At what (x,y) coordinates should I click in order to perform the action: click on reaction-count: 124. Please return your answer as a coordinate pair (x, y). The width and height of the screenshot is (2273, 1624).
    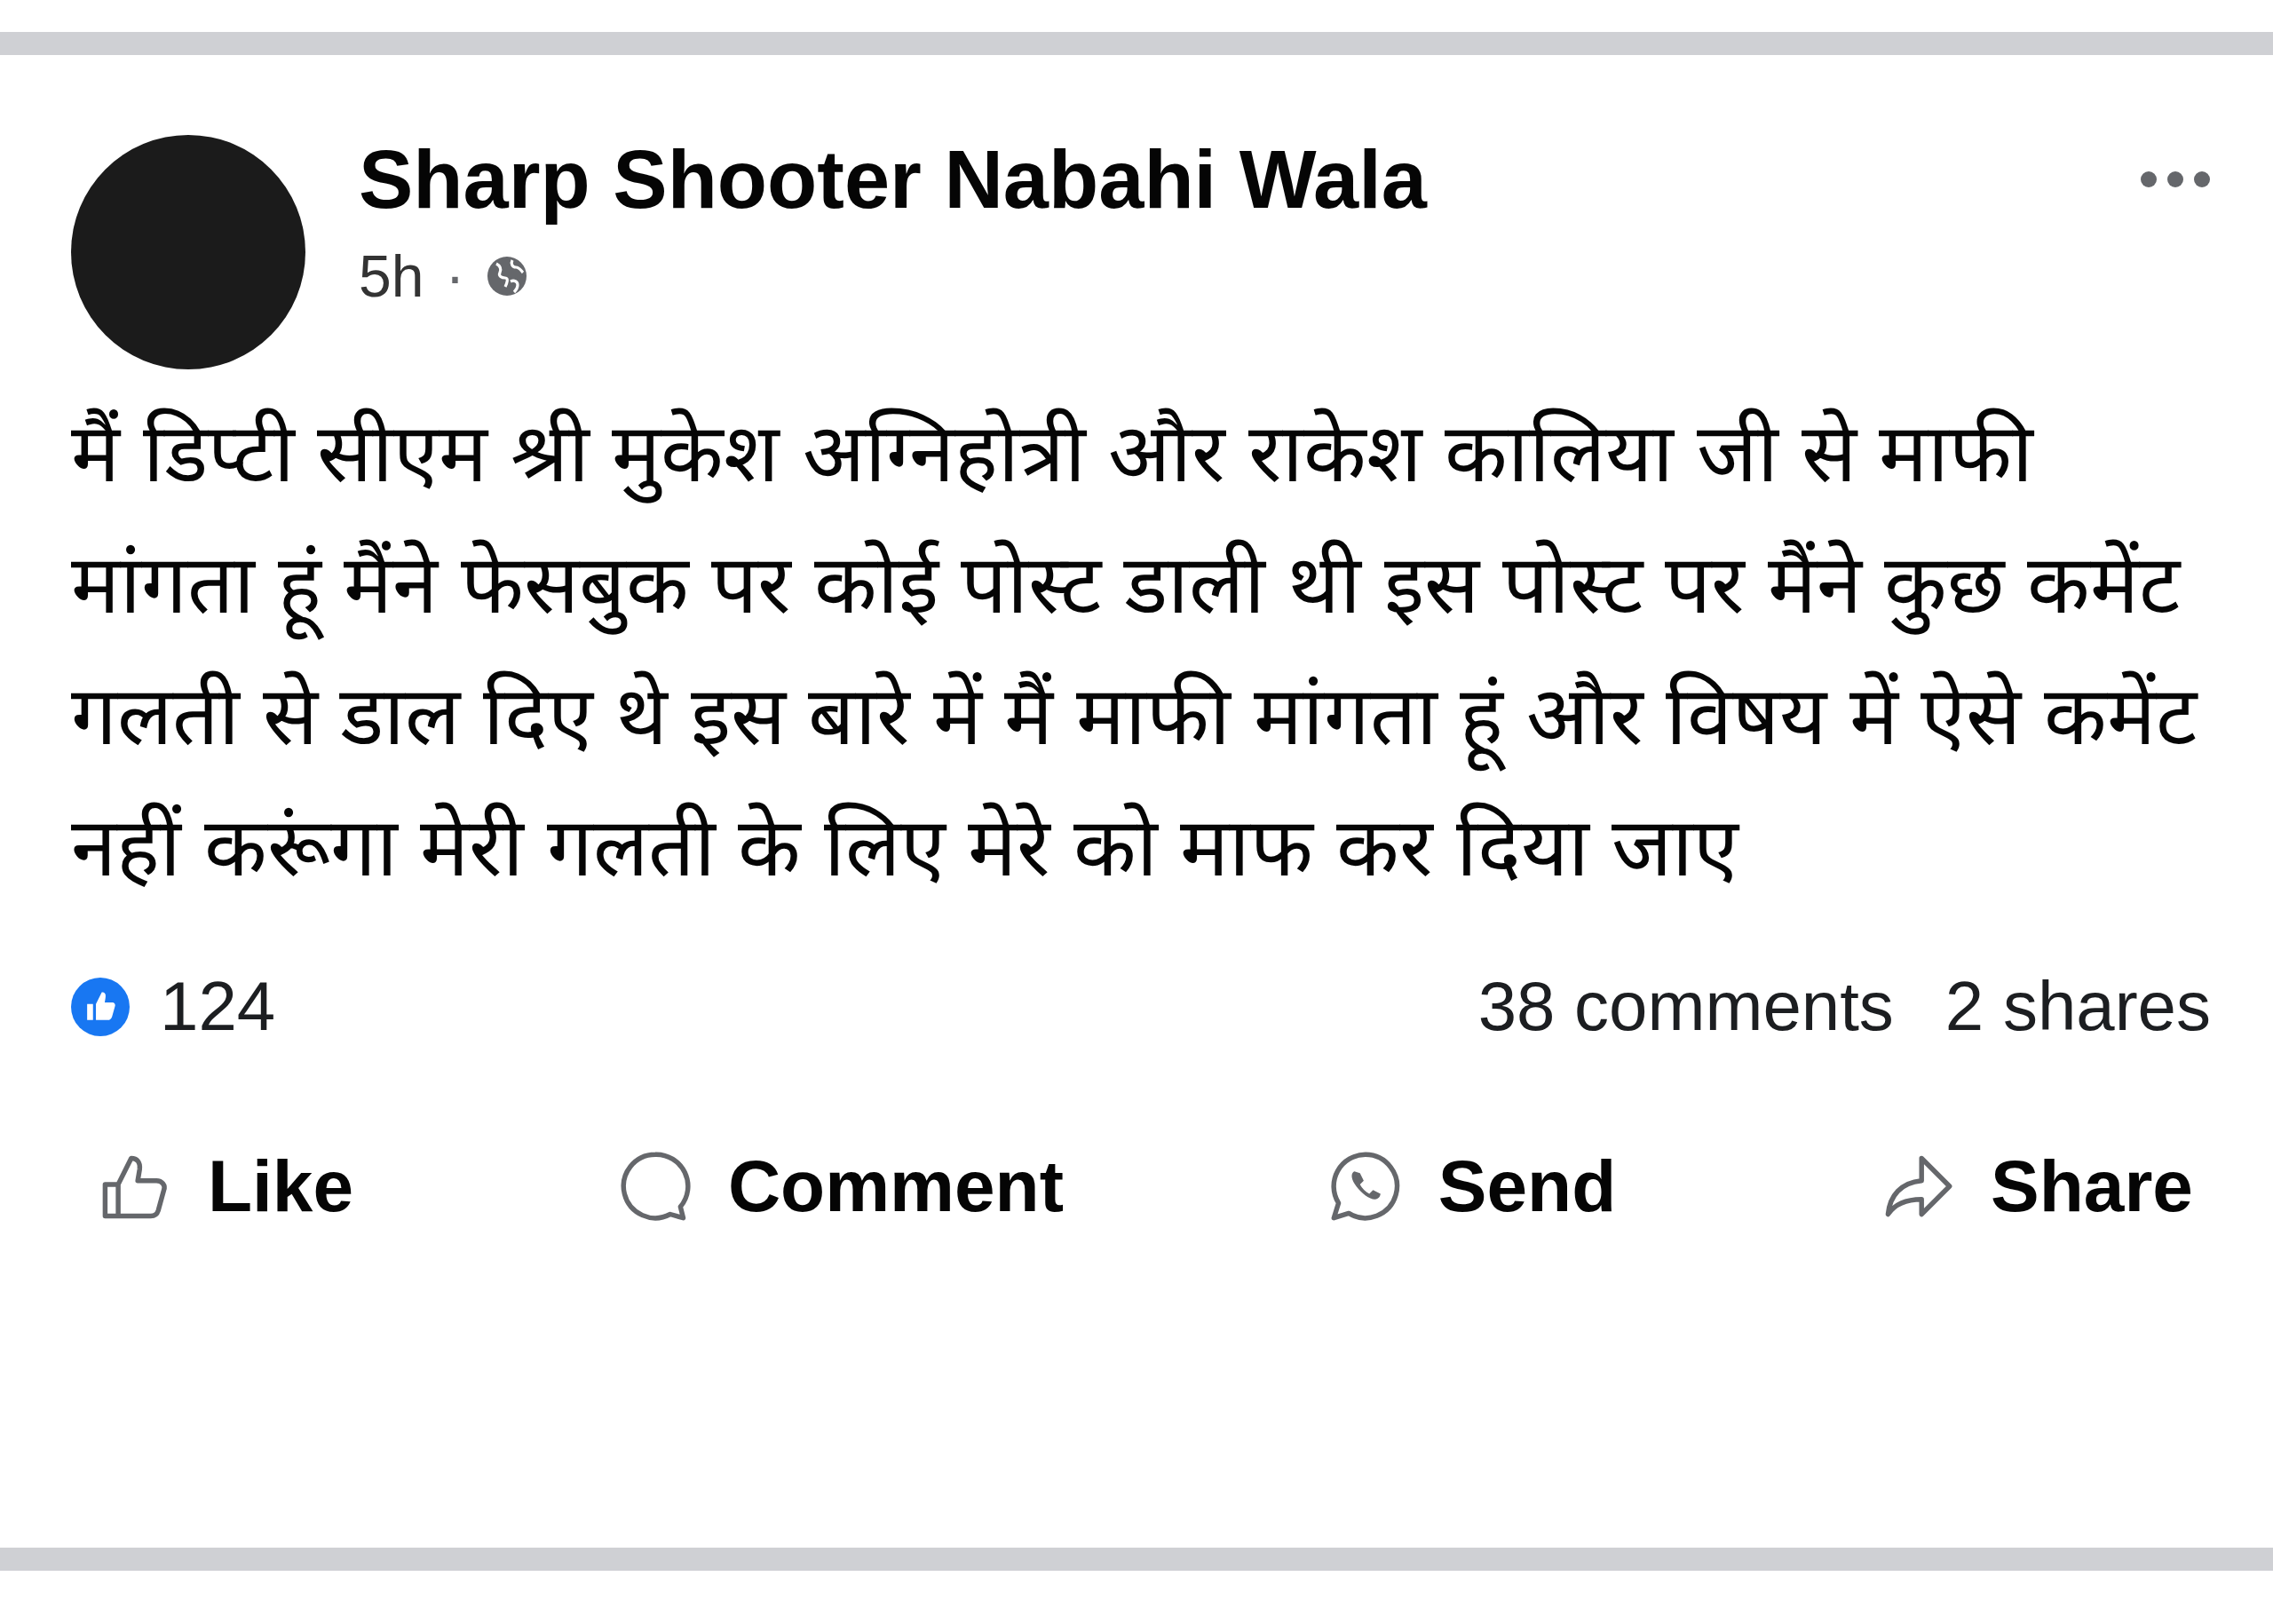
    Looking at the image, I should click on (218, 1006).